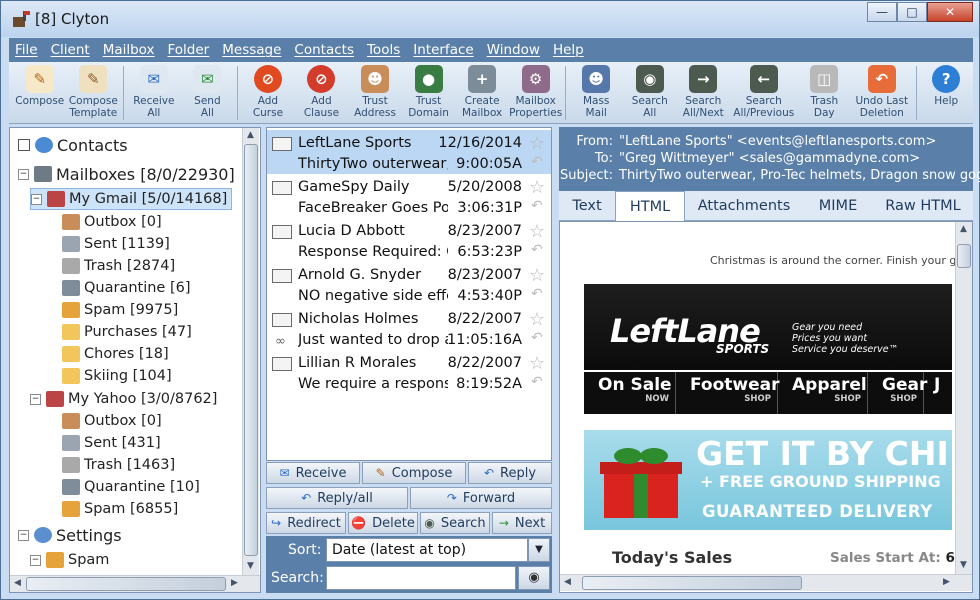 Image resolution: width=980 pixels, height=600 pixels. Describe the element at coordinates (587, 206) in the screenshot. I see `tab-text: Text` at that location.